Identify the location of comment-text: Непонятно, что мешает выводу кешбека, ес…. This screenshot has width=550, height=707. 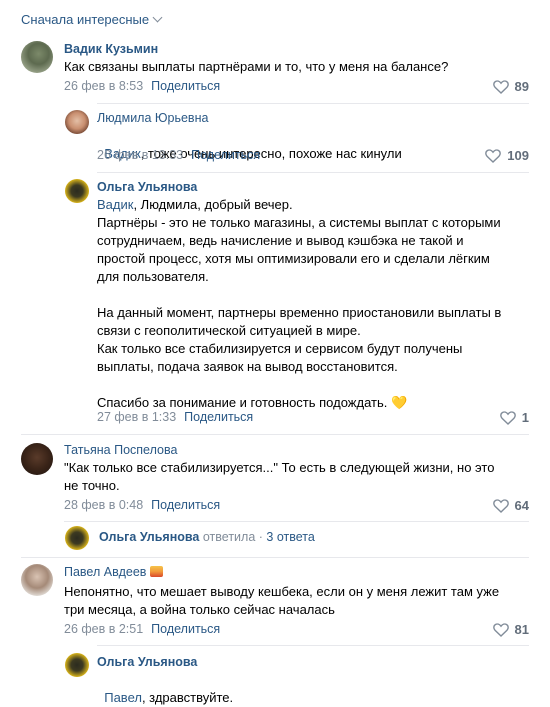
(282, 600).